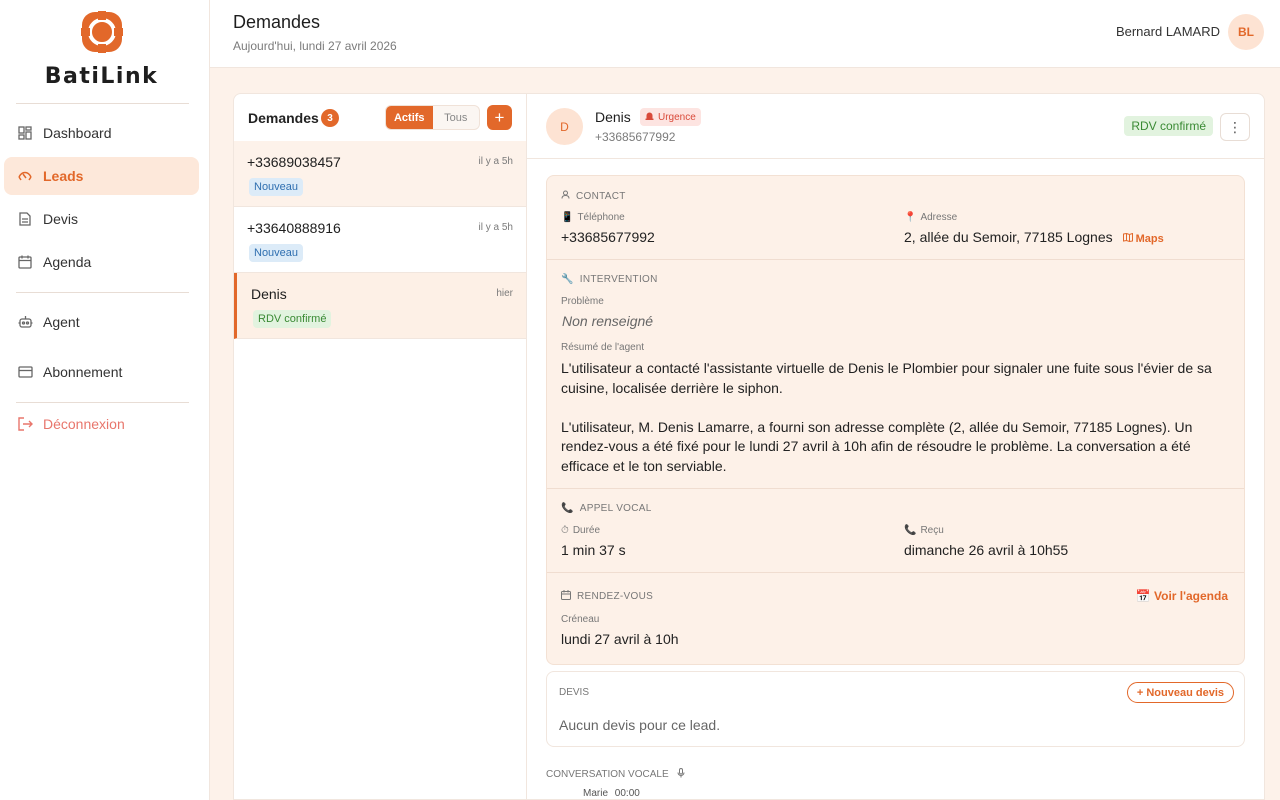 Image resolution: width=1280 pixels, height=800 pixels. Describe the element at coordinates (67, 262) in the screenshot. I see `sidebar-item-label: Agenda` at that location.